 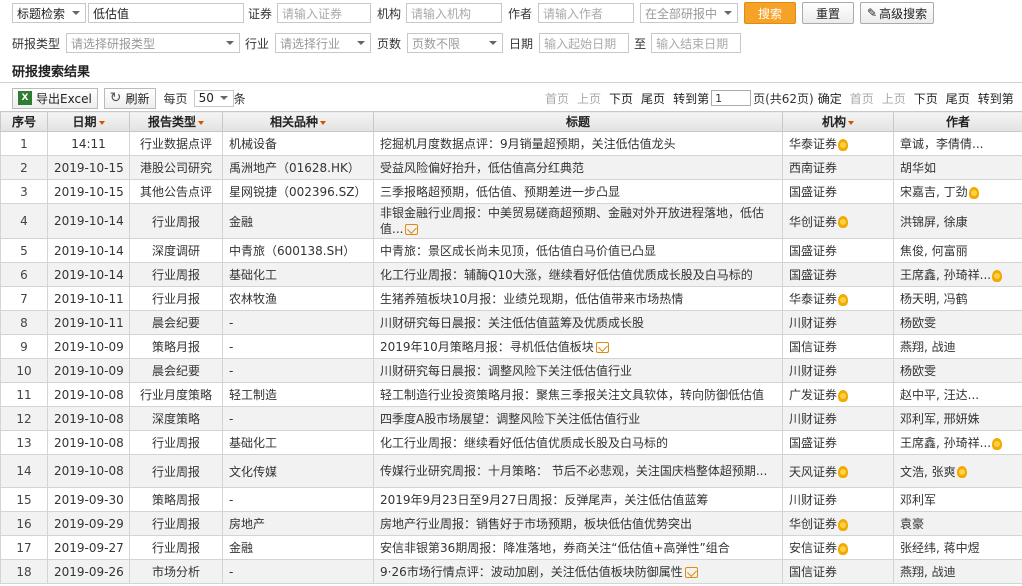 I want to click on cell-date-text: 2019-10-08, so click(x=89, y=394).